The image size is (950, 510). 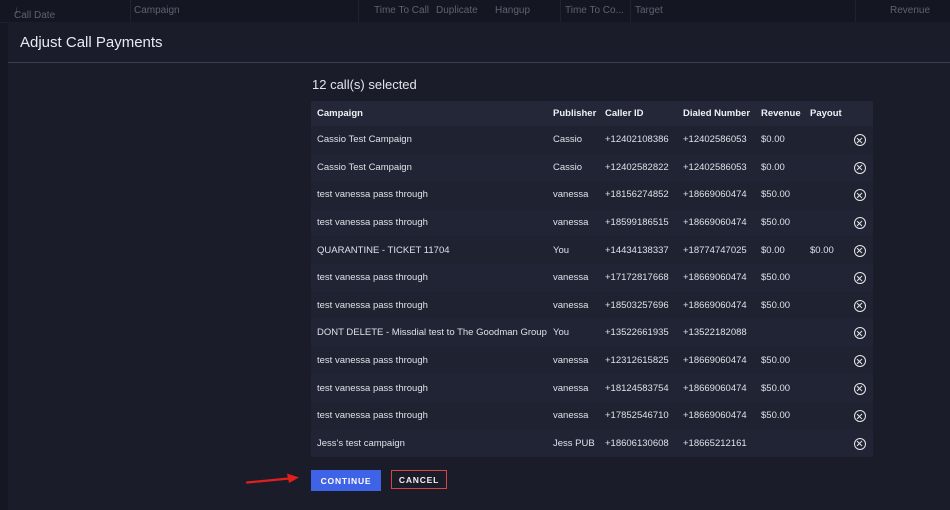 What do you see at coordinates (574, 443) in the screenshot?
I see `cell-publisher: Jess PUB` at bounding box center [574, 443].